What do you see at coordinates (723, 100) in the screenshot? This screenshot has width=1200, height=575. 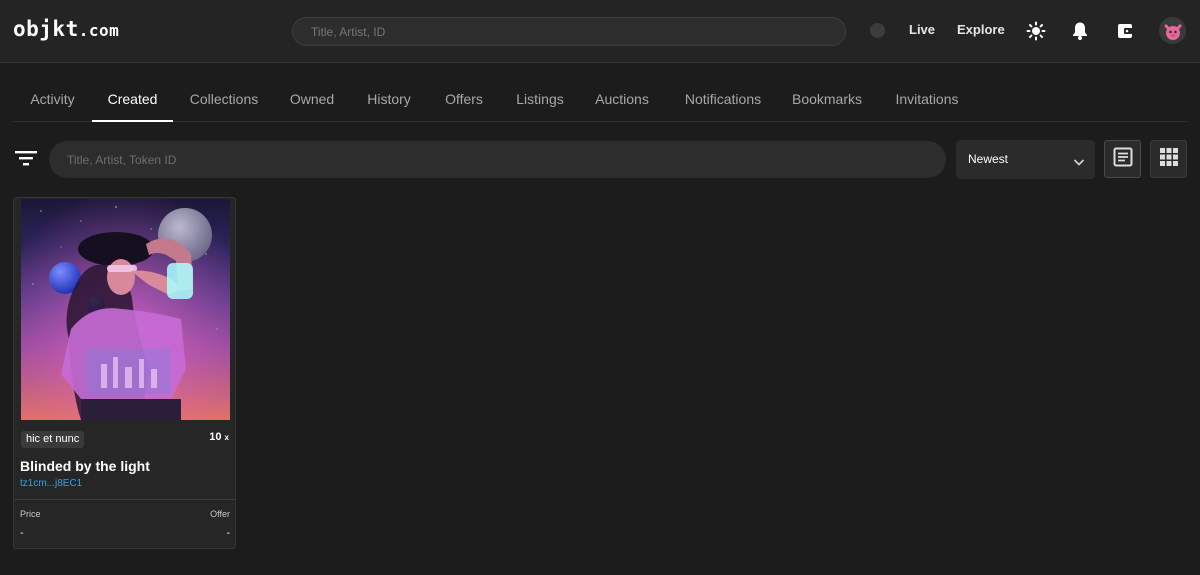 I see `tab-notifications: Notifications` at bounding box center [723, 100].